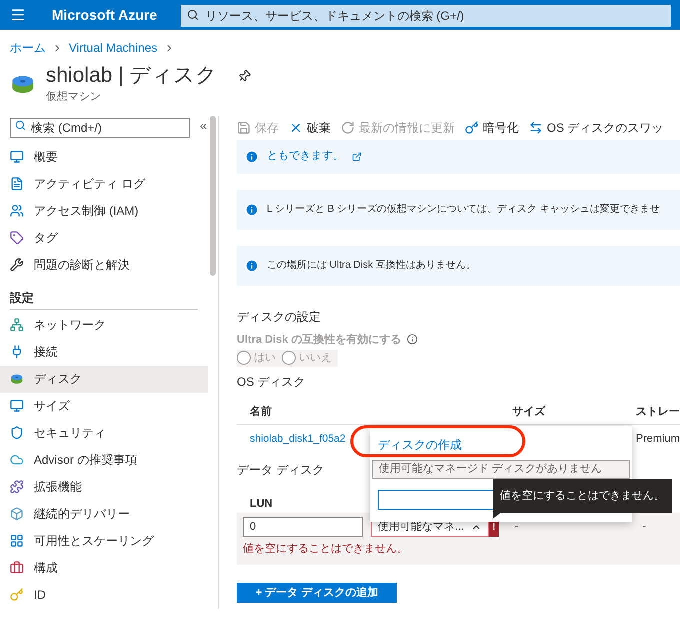 The height and width of the screenshot is (618, 680). Describe the element at coordinates (317, 593) in the screenshot. I see `add-data-disk-button: + データ ディスクの追加` at that location.